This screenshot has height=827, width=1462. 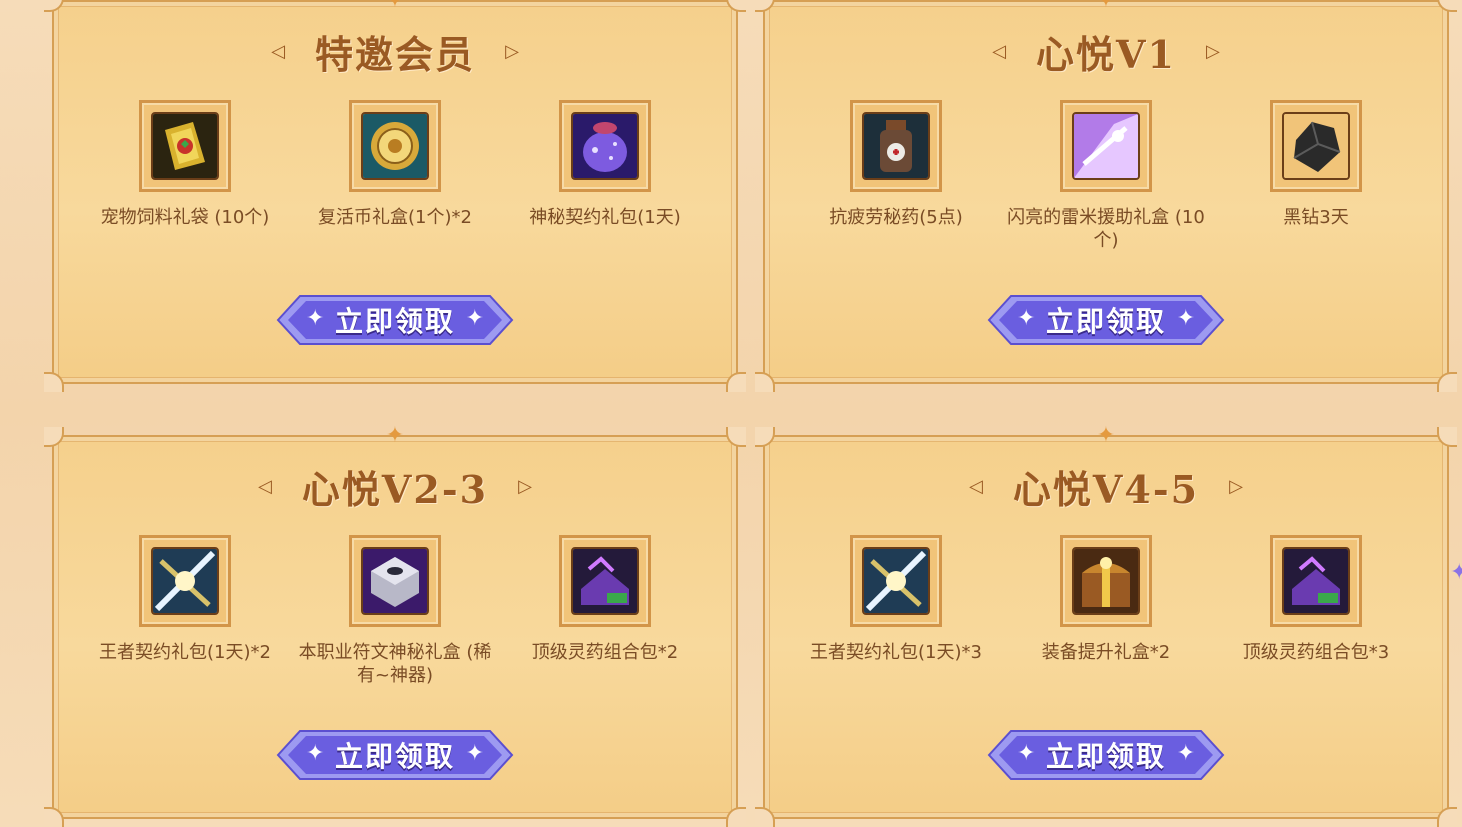 I want to click on reward-item-label: 装备提升礼盒*2, so click(x=1106, y=652).